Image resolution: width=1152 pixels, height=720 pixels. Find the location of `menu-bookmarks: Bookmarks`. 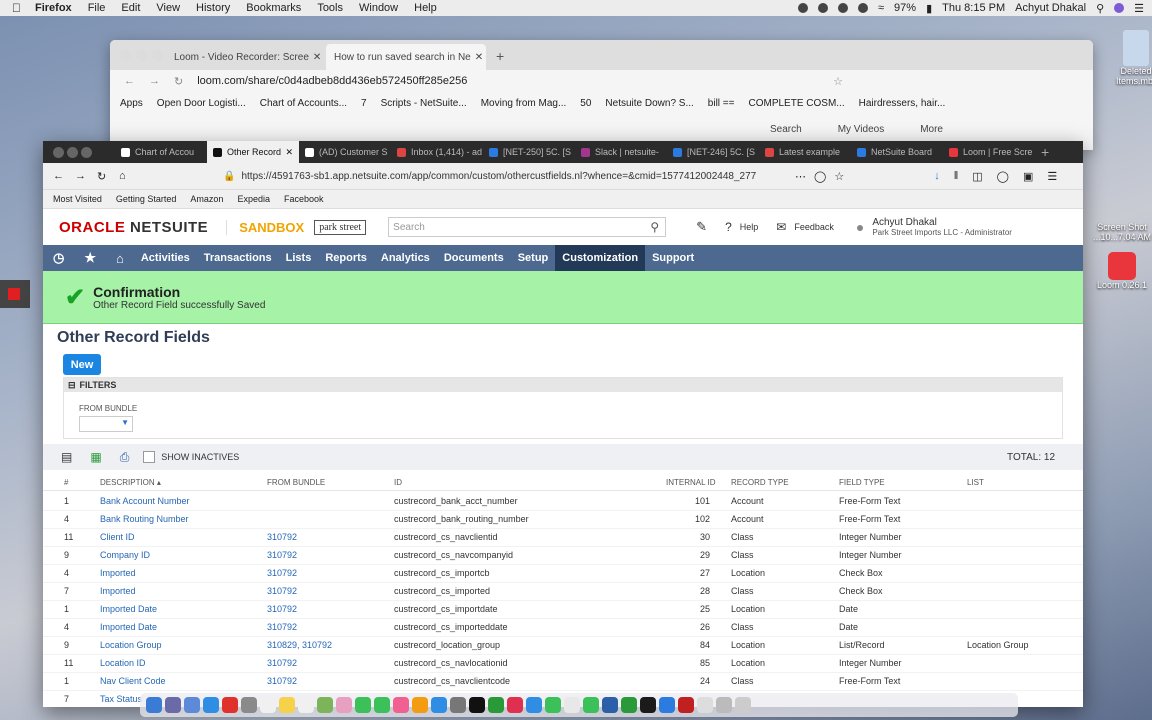

menu-bookmarks: Bookmarks is located at coordinates (273, 8).